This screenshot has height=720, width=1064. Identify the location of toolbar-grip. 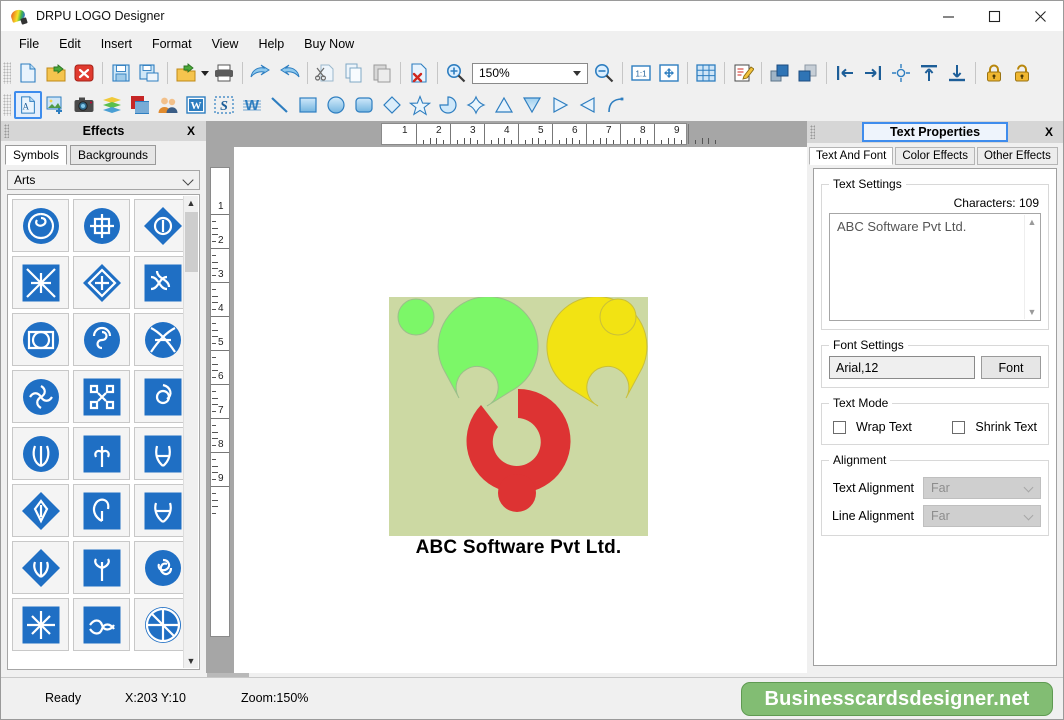
(7, 73).